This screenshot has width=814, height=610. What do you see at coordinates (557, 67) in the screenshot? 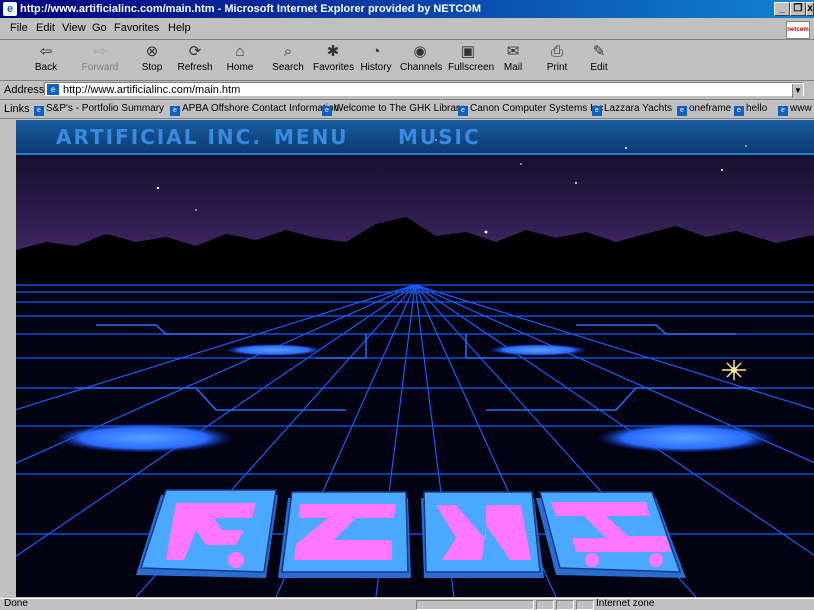
I see `print-label: Print` at bounding box center [557, 67].